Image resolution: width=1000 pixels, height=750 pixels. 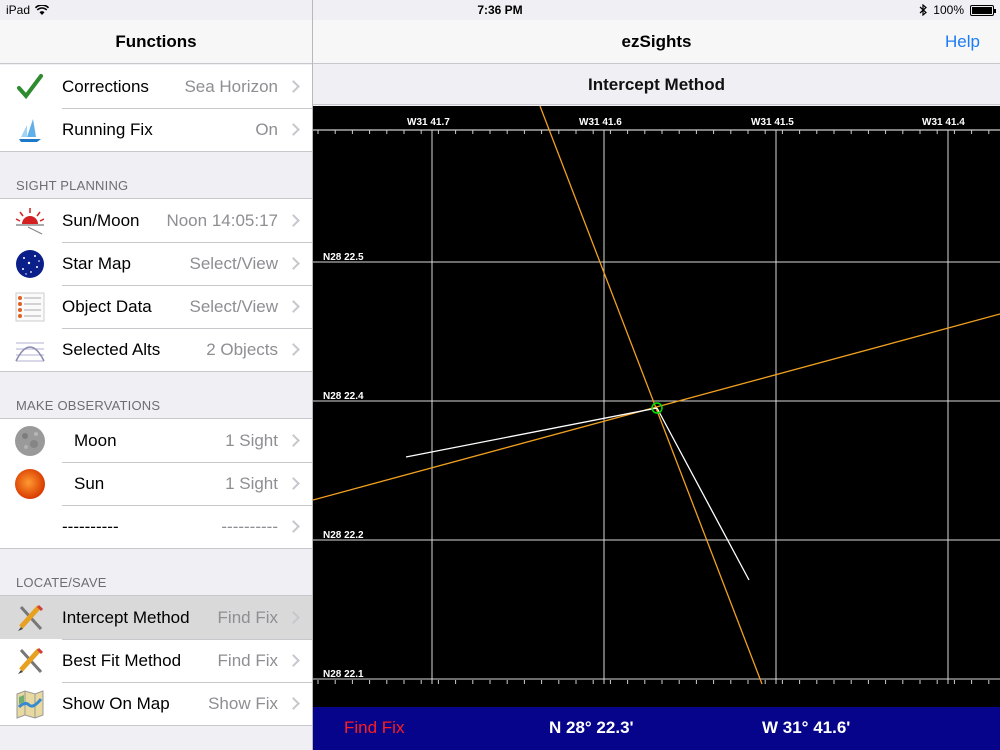 What do you see at coordinates (107, 129) in the screenshot?
I see `row-label: Running Fix` at bounding box center [107, 129].